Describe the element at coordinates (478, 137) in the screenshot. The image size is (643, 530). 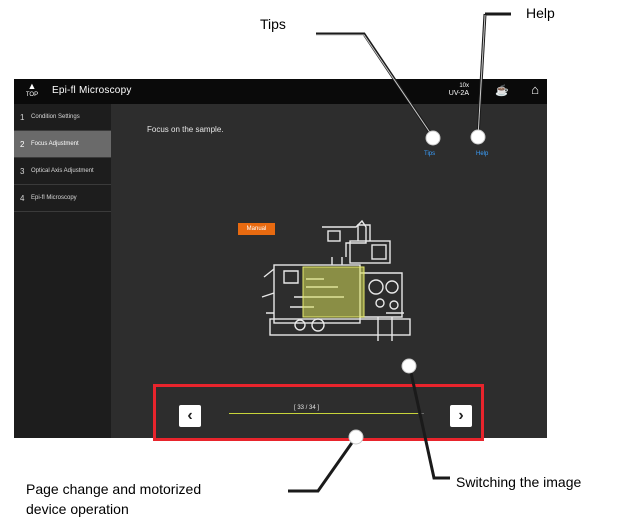
I see `help-callout-marker` at that location.